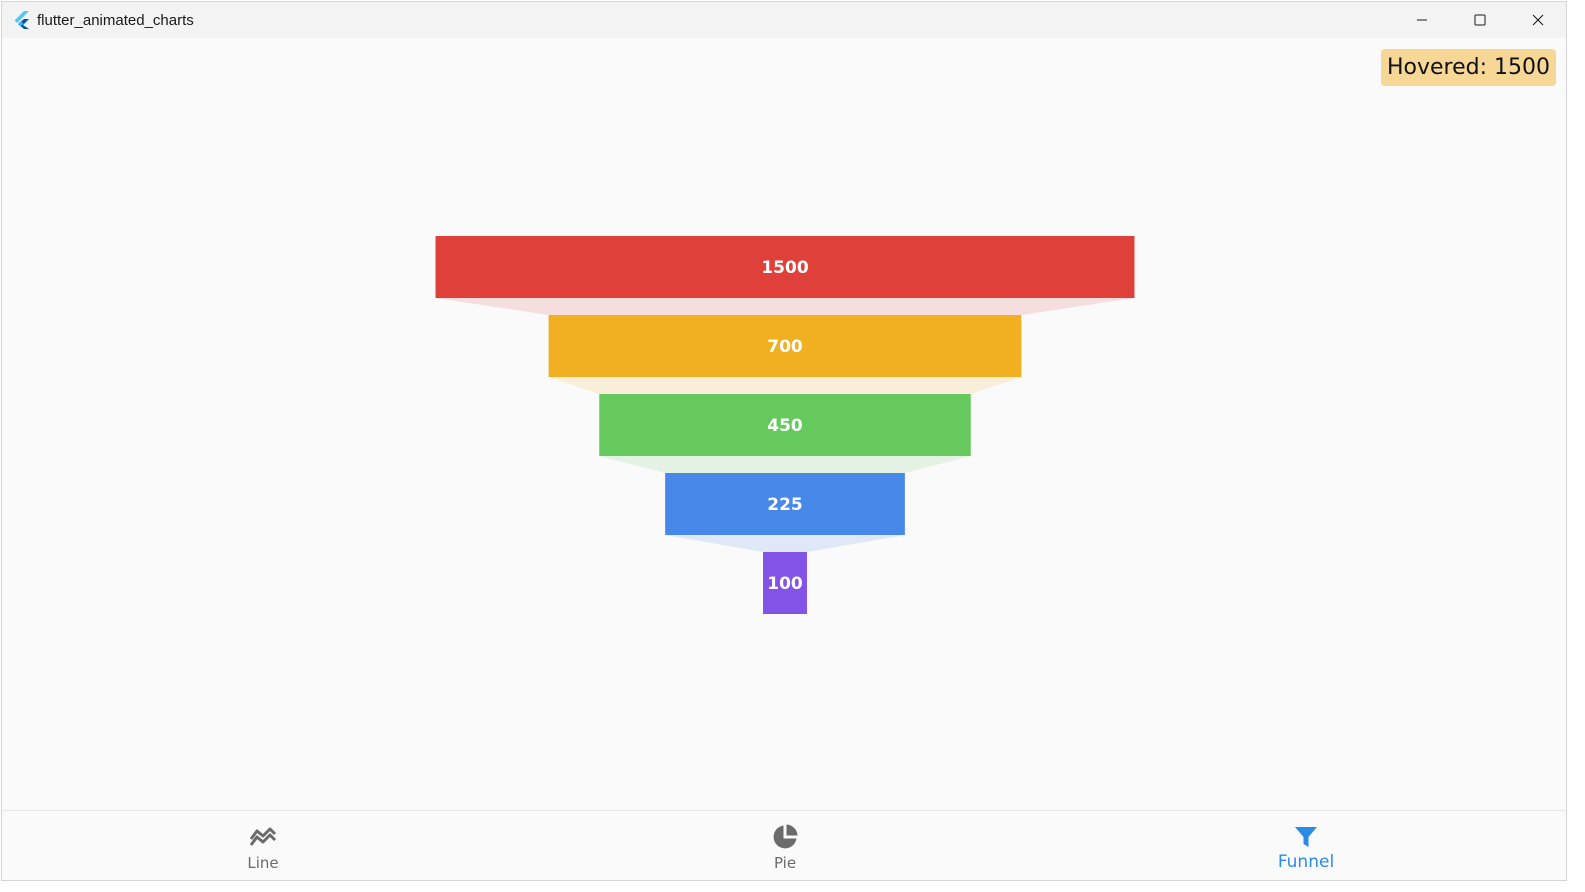 Image resolution: width=1585 pixels, height=892 pixels. What do you see at coordinates (115, 20) in the screenshot?
I see `window-title: flutter_animated_charts` at bounding box center [115, 20].